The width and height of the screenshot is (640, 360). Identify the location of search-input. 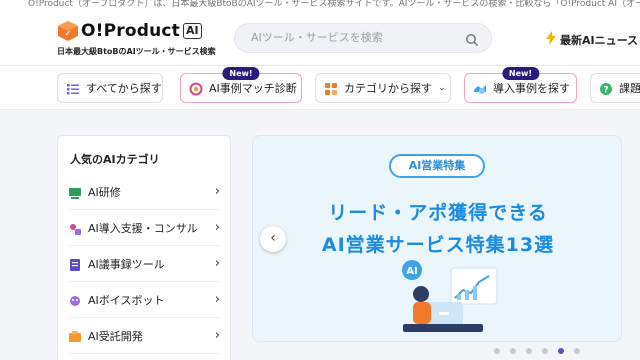
(356, 37).